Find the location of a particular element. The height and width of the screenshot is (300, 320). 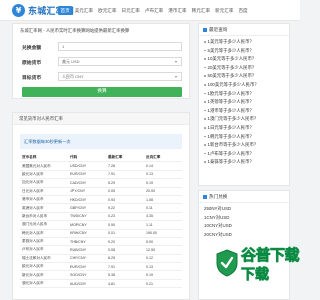

nav-item-sgd: 新元汇率 is located at coordinates (224, 10).